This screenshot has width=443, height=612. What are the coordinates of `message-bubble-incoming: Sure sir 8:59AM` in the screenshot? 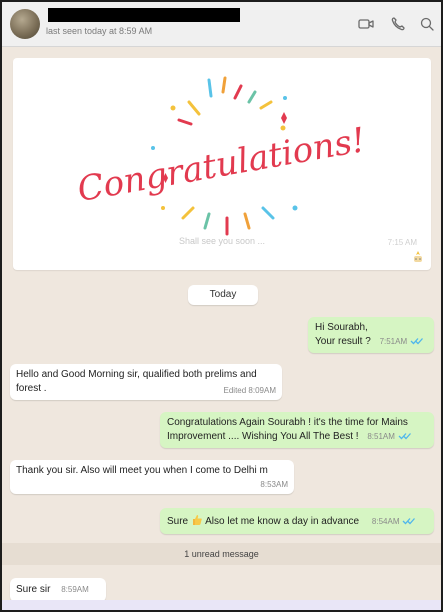 It's located at (58, 590).